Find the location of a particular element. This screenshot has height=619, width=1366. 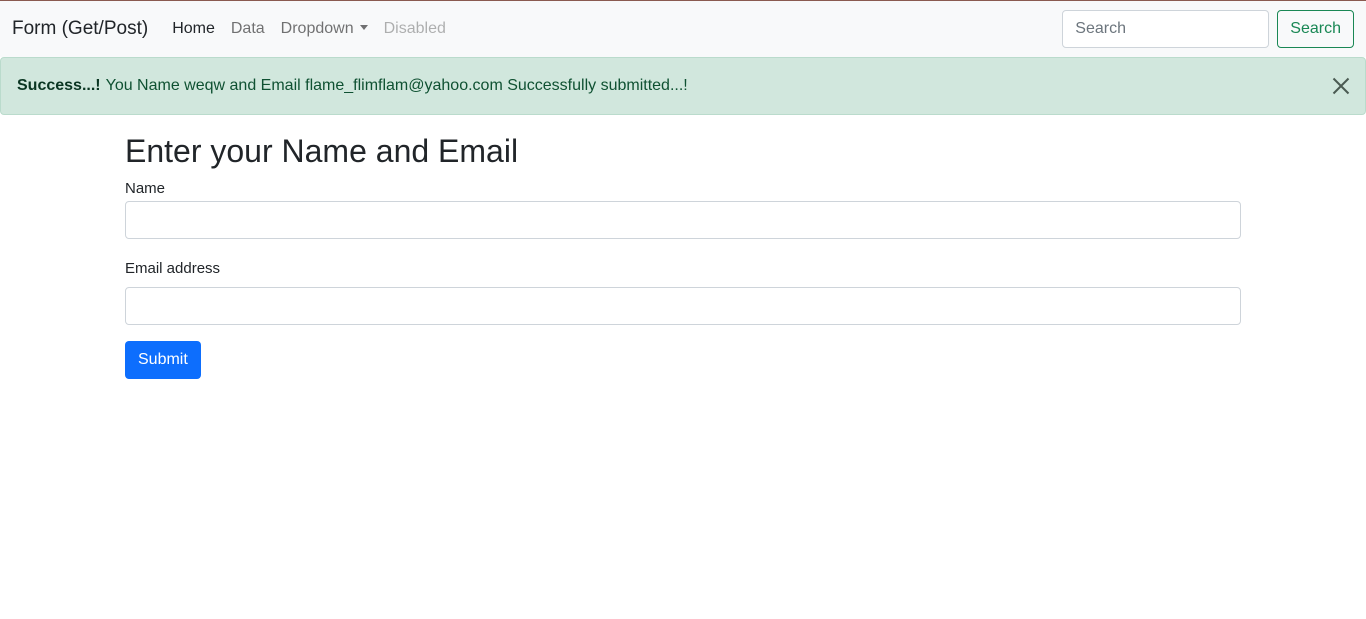

page-title: Enter your Name and Email is located at coordinates (322, 151).